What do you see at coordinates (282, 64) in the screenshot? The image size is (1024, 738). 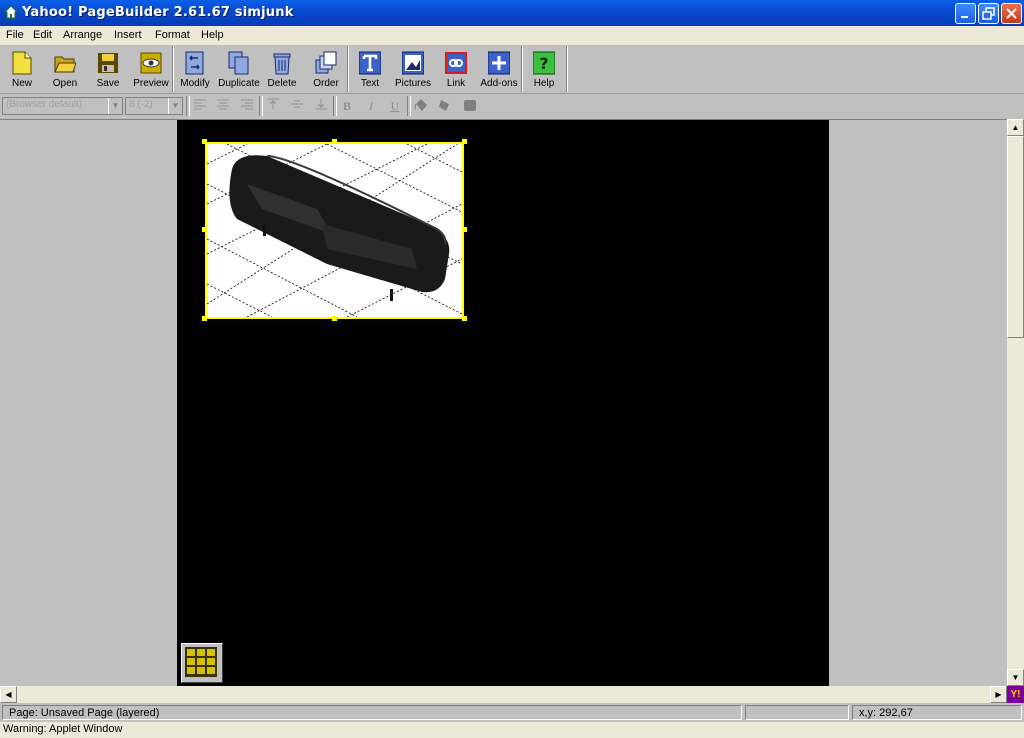 I see `trash-icon` at bounding box center [282, 64].